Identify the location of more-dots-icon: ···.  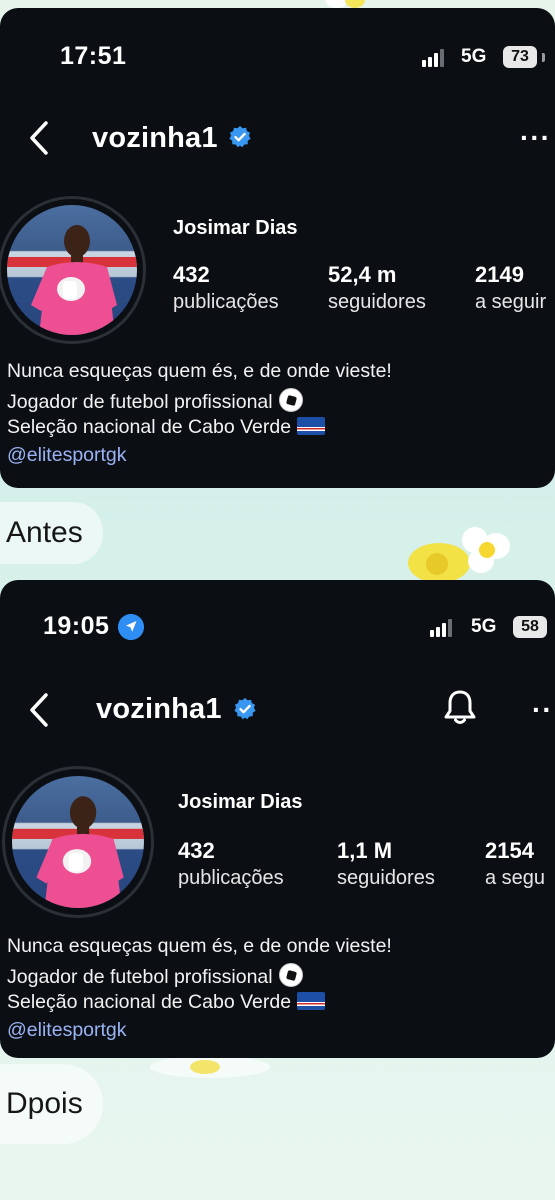
(535, 138).